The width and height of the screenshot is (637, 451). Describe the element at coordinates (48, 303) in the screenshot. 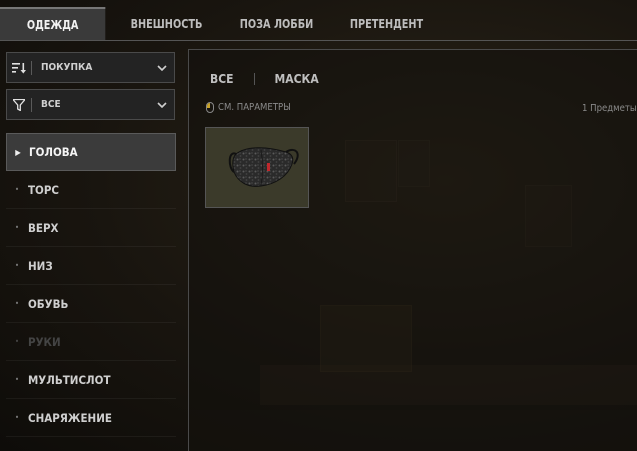

I see `category-label: ОБУВЬ` at that location.